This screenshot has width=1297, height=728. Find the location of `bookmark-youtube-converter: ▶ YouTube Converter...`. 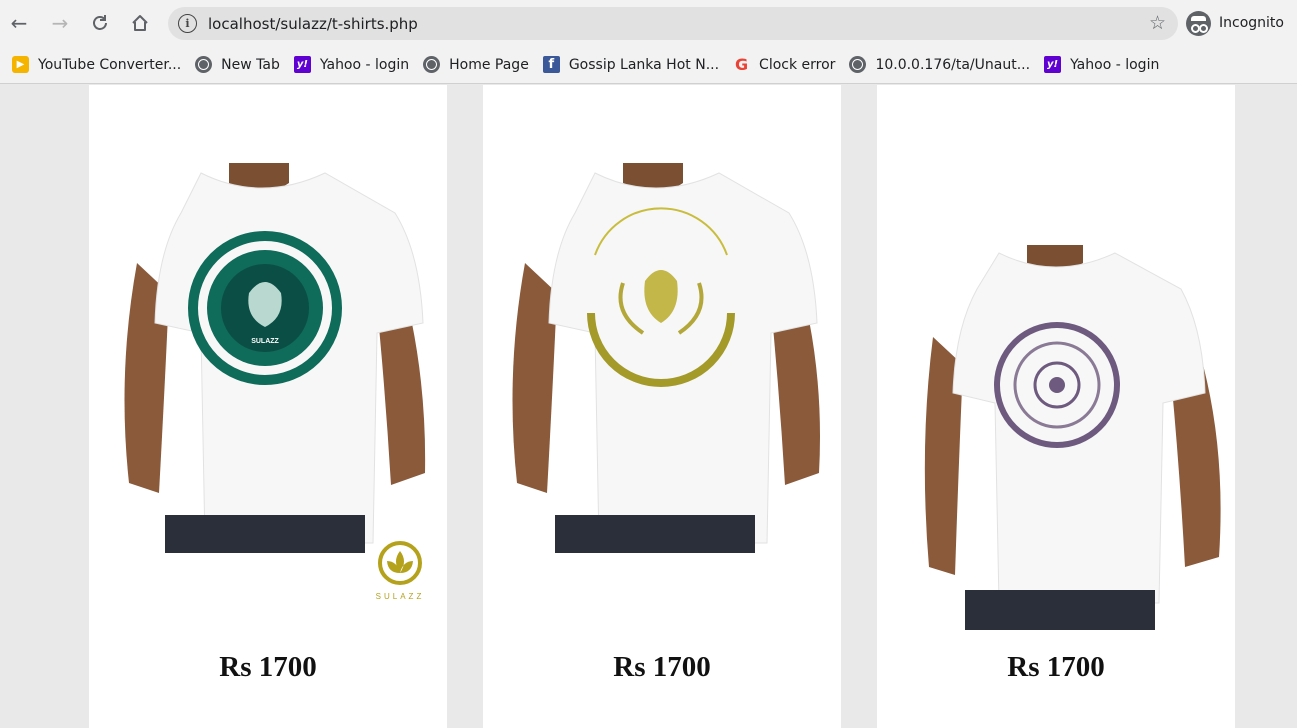

bookmark-youtube-converter: ▶ YouTube Converter... is located at coordinates (99, 65).